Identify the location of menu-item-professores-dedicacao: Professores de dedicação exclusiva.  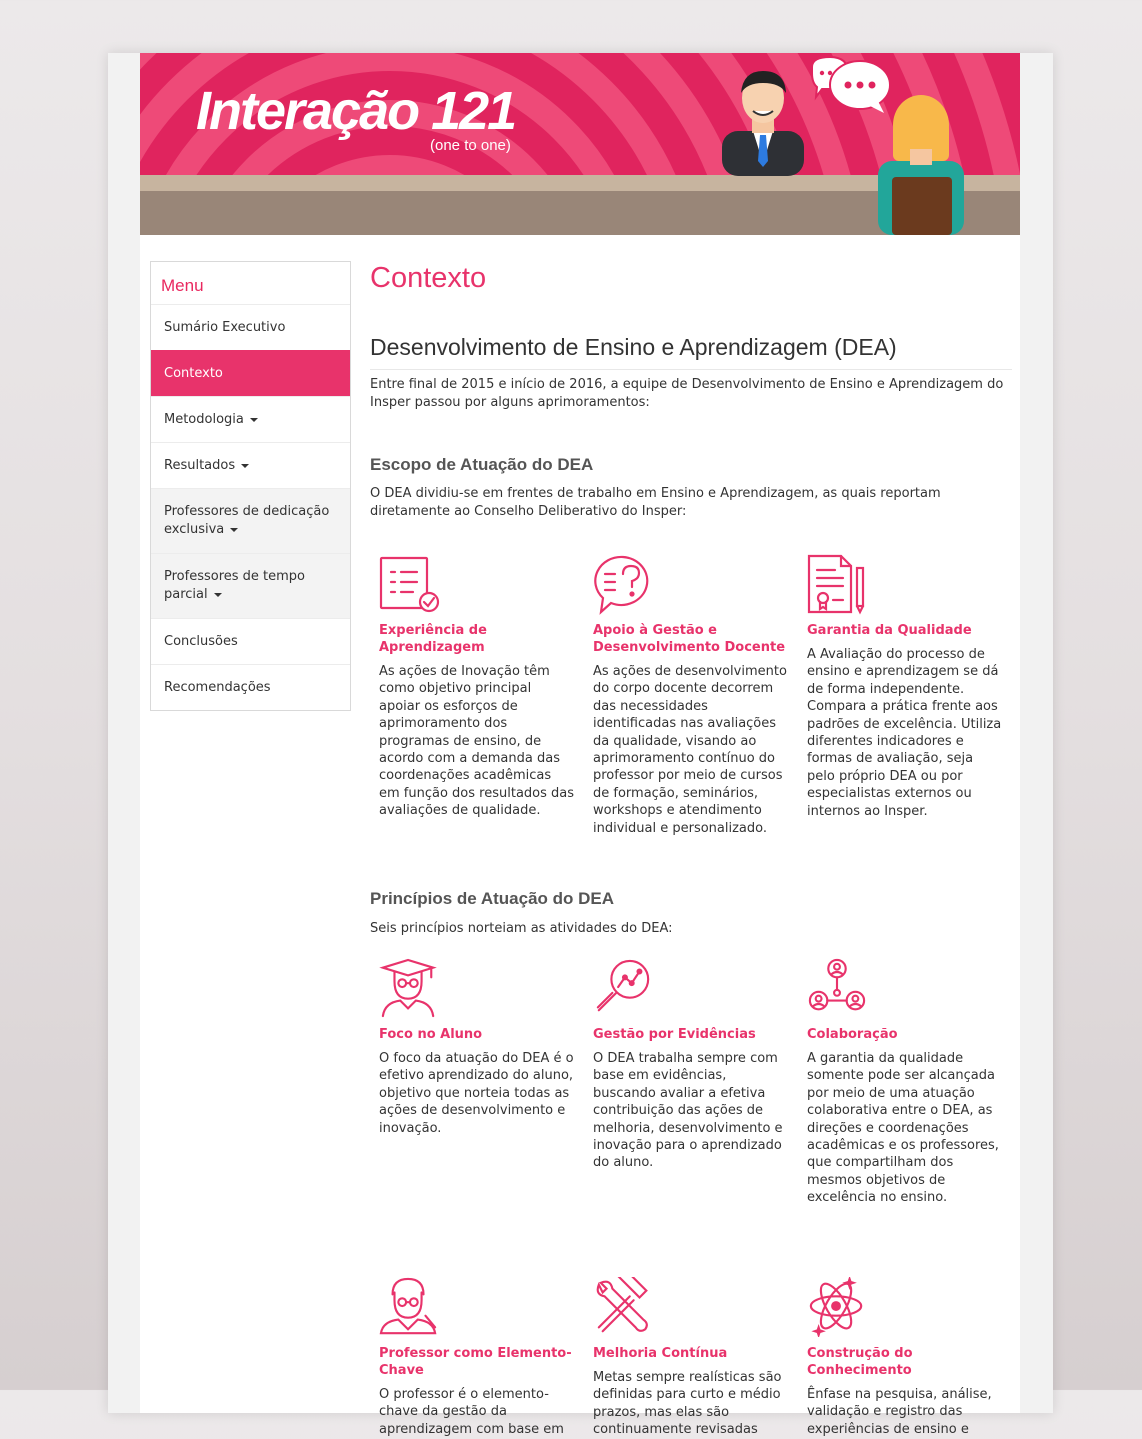
(250, 520).